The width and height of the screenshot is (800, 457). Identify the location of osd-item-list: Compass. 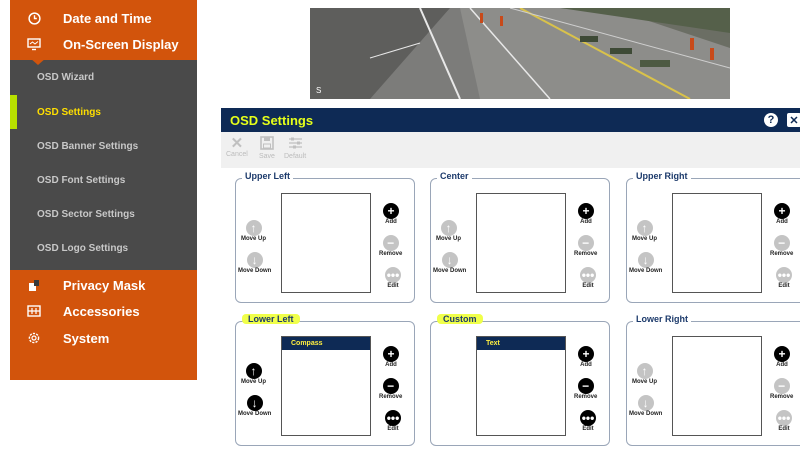
(326, 386).